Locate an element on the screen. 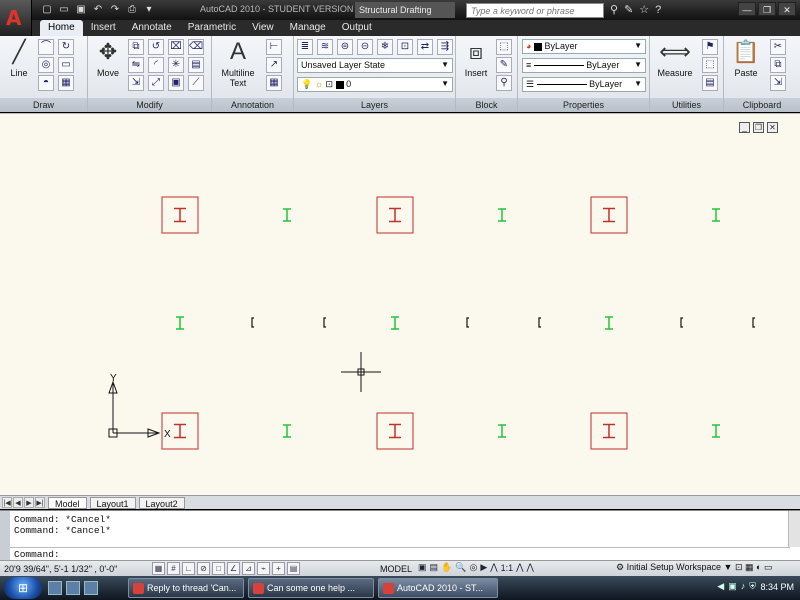 The image size is (800, 600). tab-layout2: Layout2 is located at coordinates (161, 502).